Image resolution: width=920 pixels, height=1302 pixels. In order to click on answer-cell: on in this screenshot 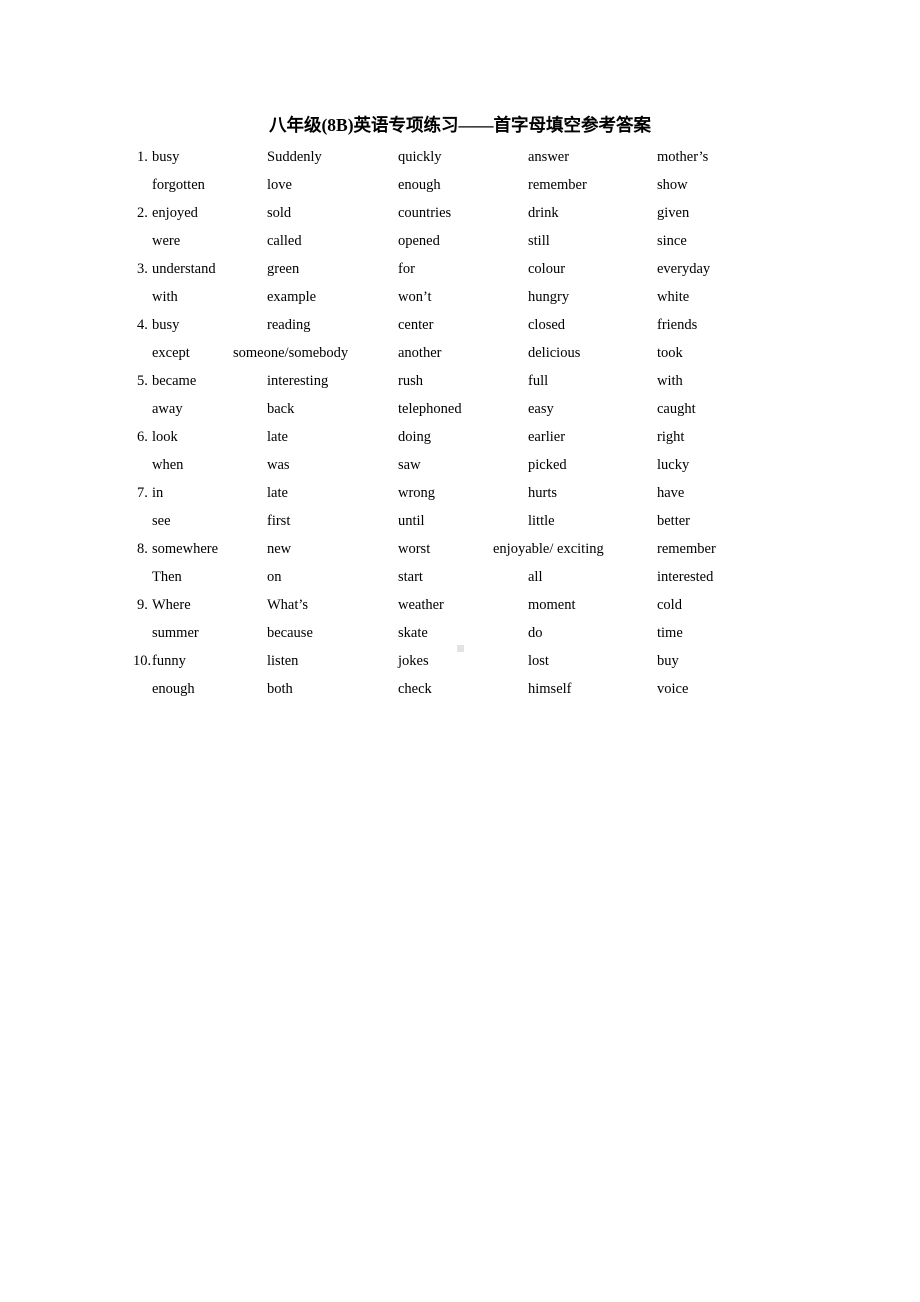, I will do `click(274, 577)`.